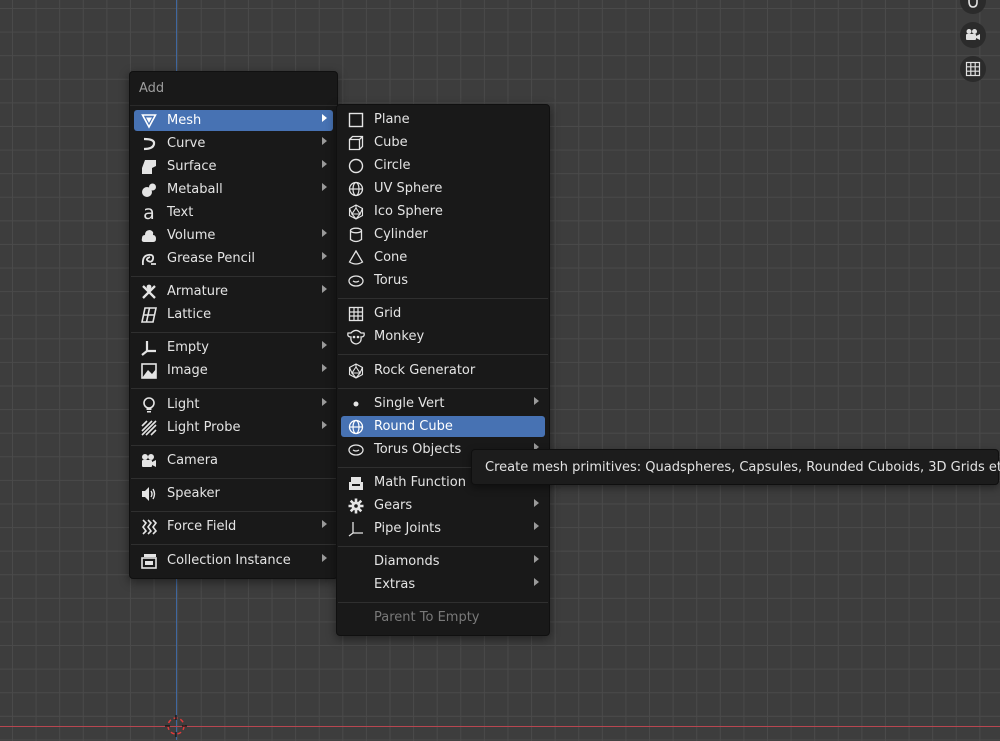  What do you see at coordinates (149, 461) in the screenshot?
I see `camera-icon` at bounding box center [149, 461].